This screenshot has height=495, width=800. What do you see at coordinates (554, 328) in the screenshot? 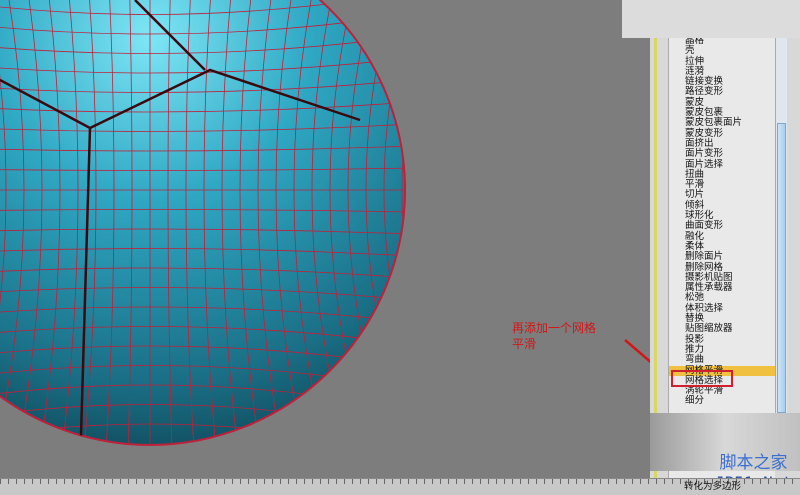
I see `annotation-line1: 再添加一个网格` at bounding box center [554, 328].